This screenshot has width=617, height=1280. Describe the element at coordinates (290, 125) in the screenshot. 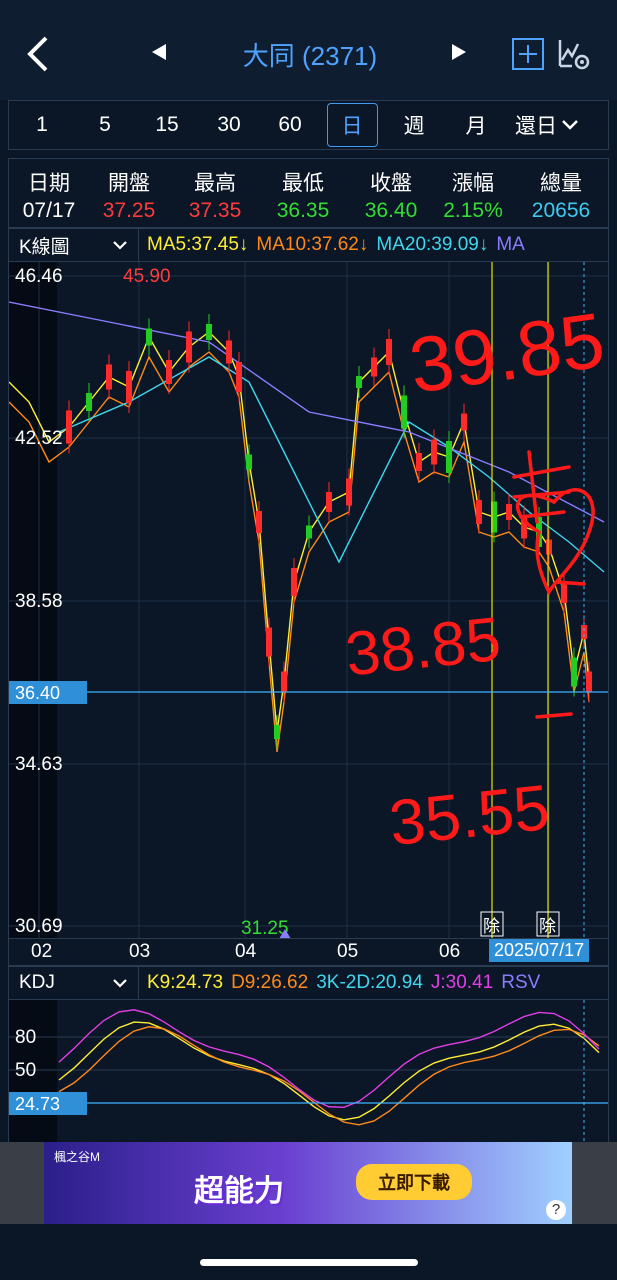

I see `tab-60min: 60` at that location.